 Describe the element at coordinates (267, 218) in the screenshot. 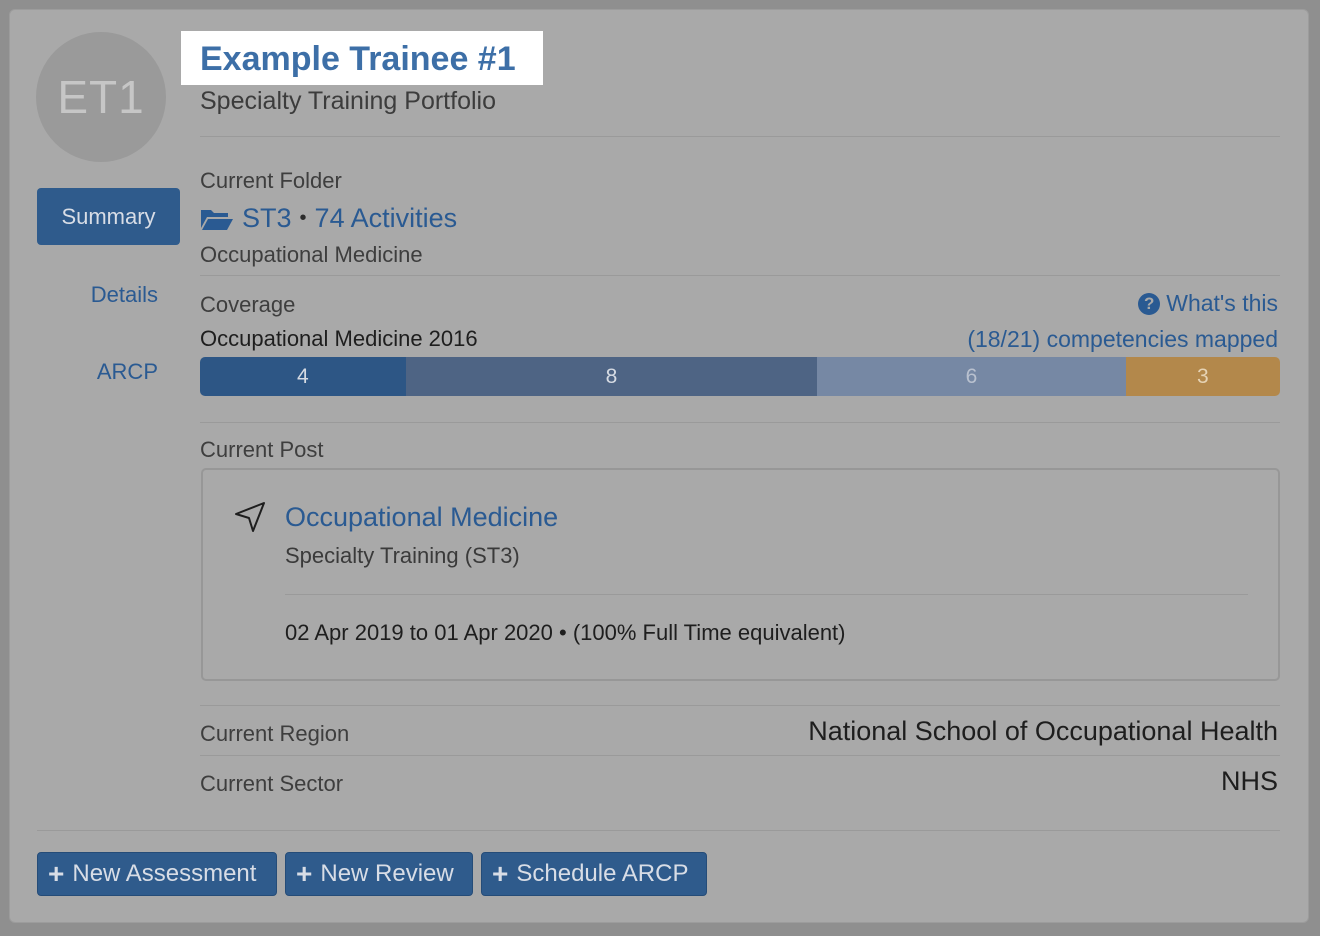

I see `folder-stage-link: ST3` at that location.